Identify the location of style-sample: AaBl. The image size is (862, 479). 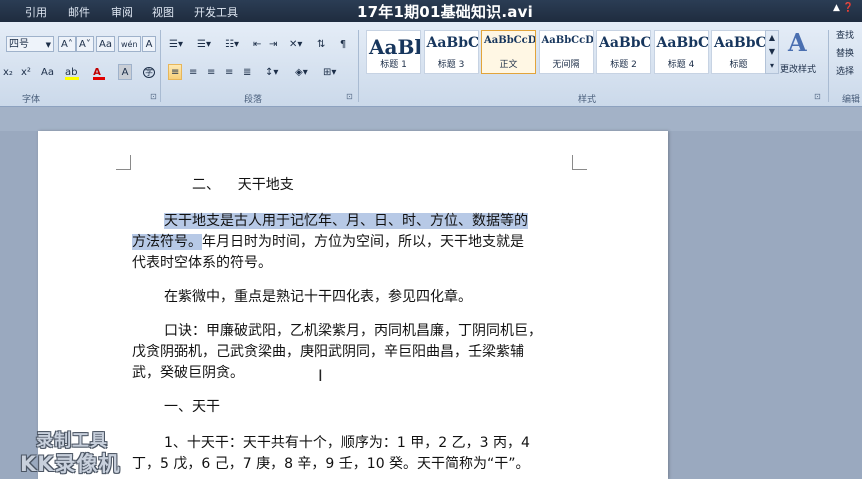
(395, 47).